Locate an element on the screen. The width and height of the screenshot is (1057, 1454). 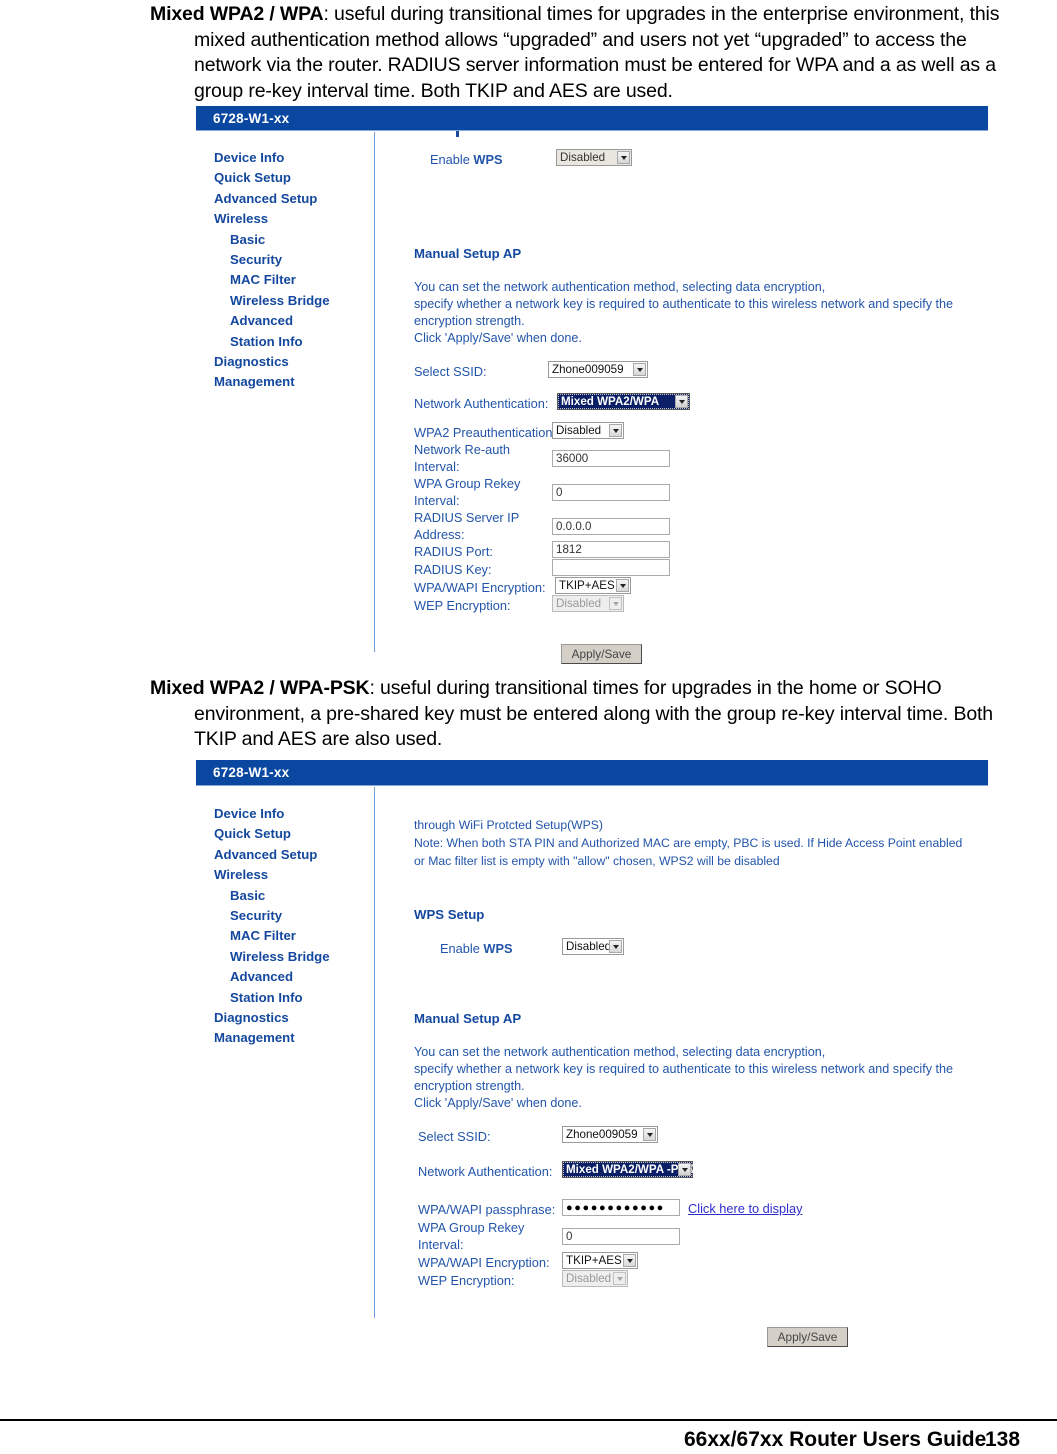
network-reauth-interval-input: 36000 is located at coordinates (611, 458).